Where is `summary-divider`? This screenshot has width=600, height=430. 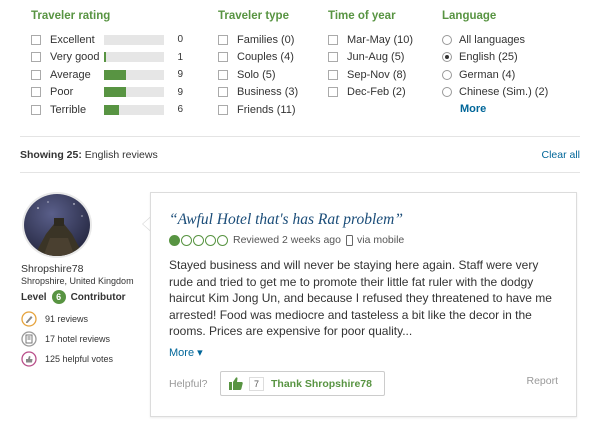
summary-divider is located at coordinates (300, 172).